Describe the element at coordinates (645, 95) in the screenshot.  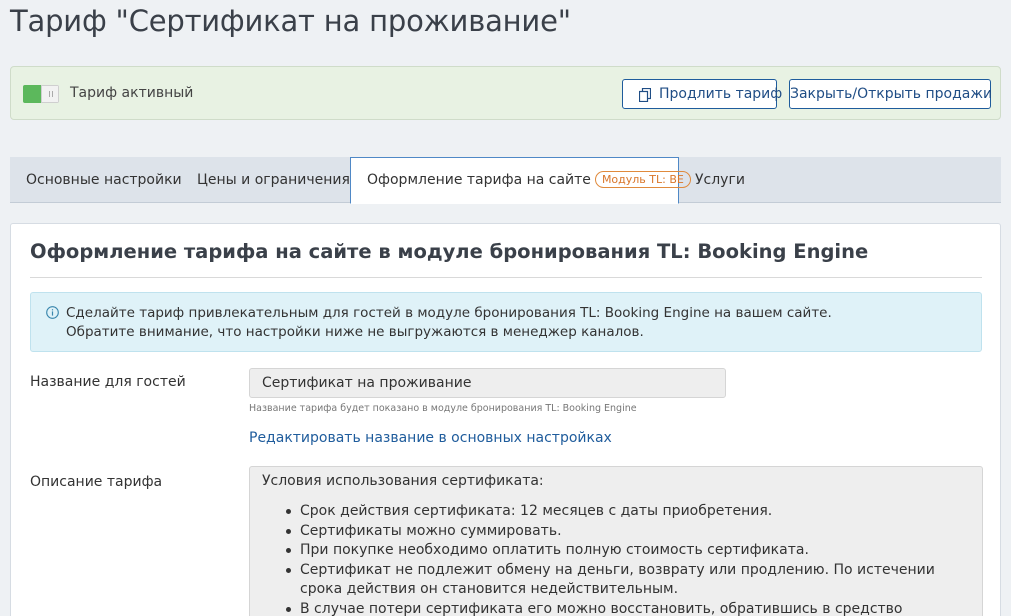
I see `copy-icon` at that location.